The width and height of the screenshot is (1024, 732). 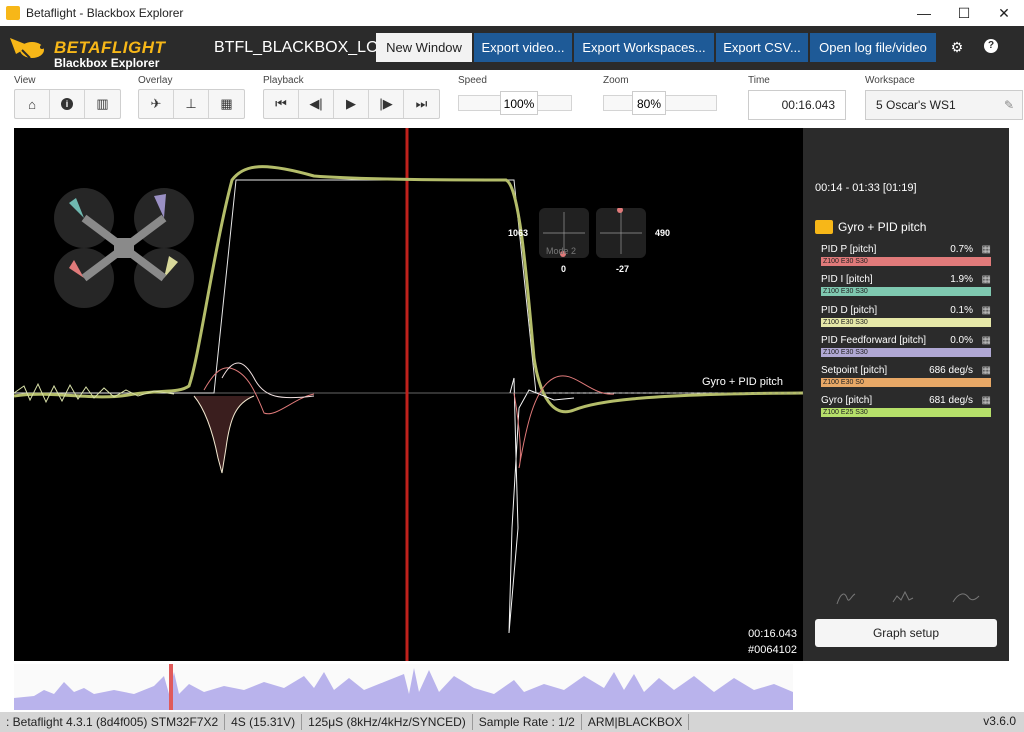 What do you see at coordinates (951, 400) in the screenshot?
I see `field-value: 681 deg/s` at bounding box center [951, 400].